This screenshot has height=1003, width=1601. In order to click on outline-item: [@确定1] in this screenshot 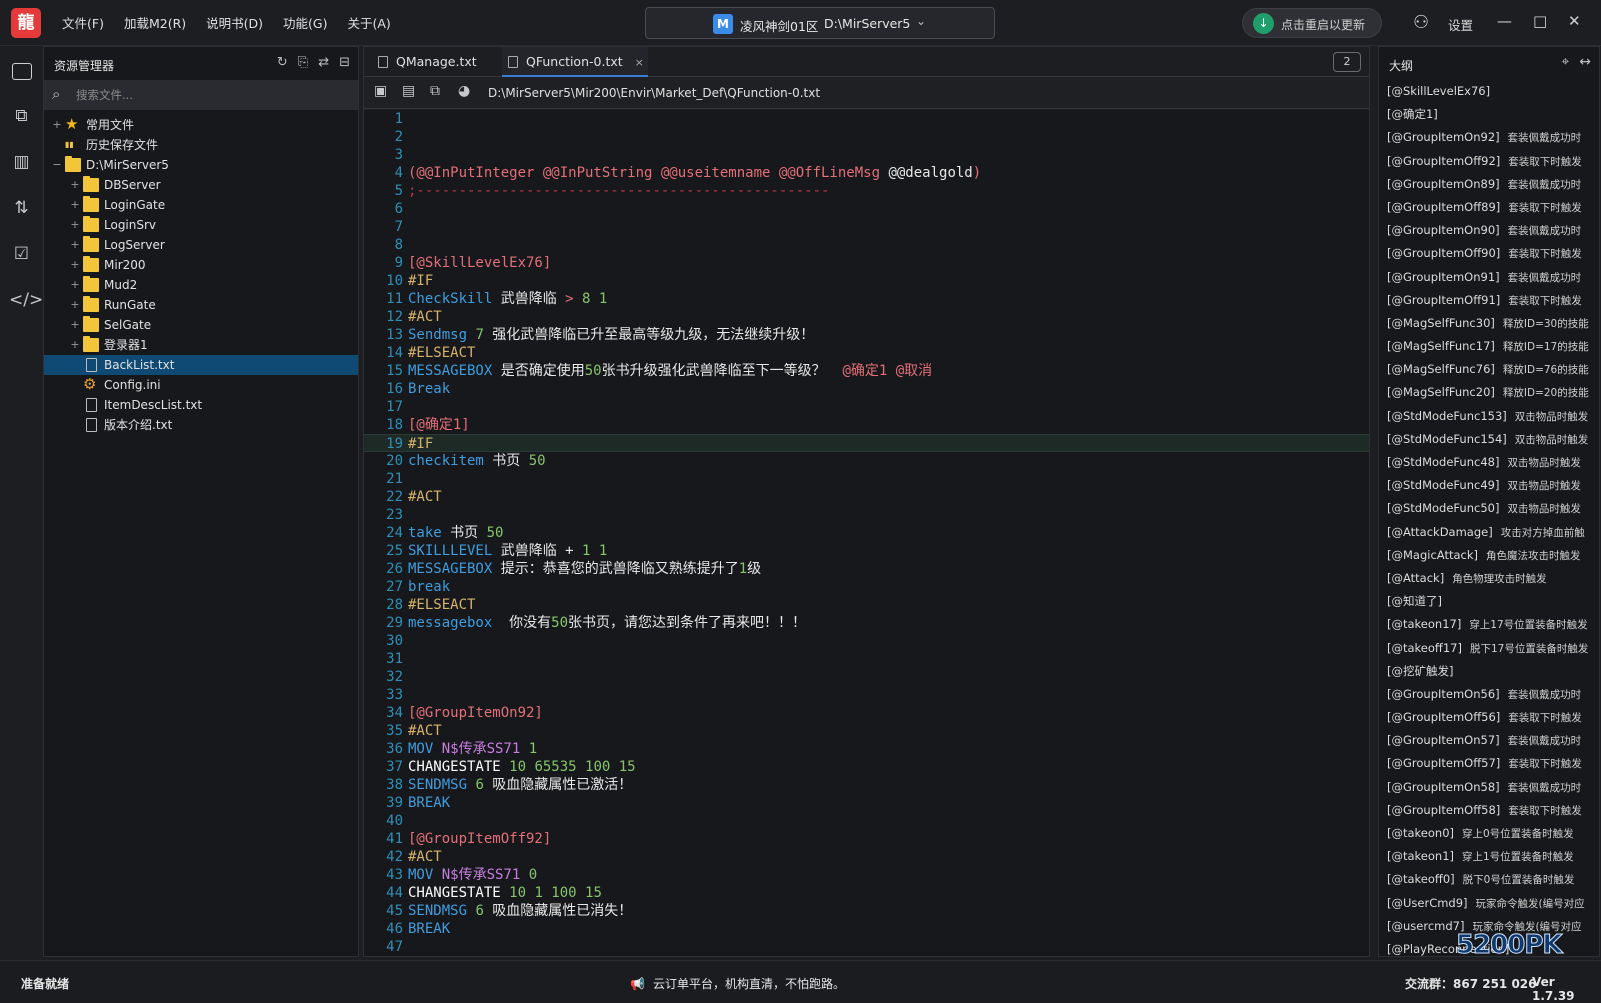, I will do `click(1489, 114)`.